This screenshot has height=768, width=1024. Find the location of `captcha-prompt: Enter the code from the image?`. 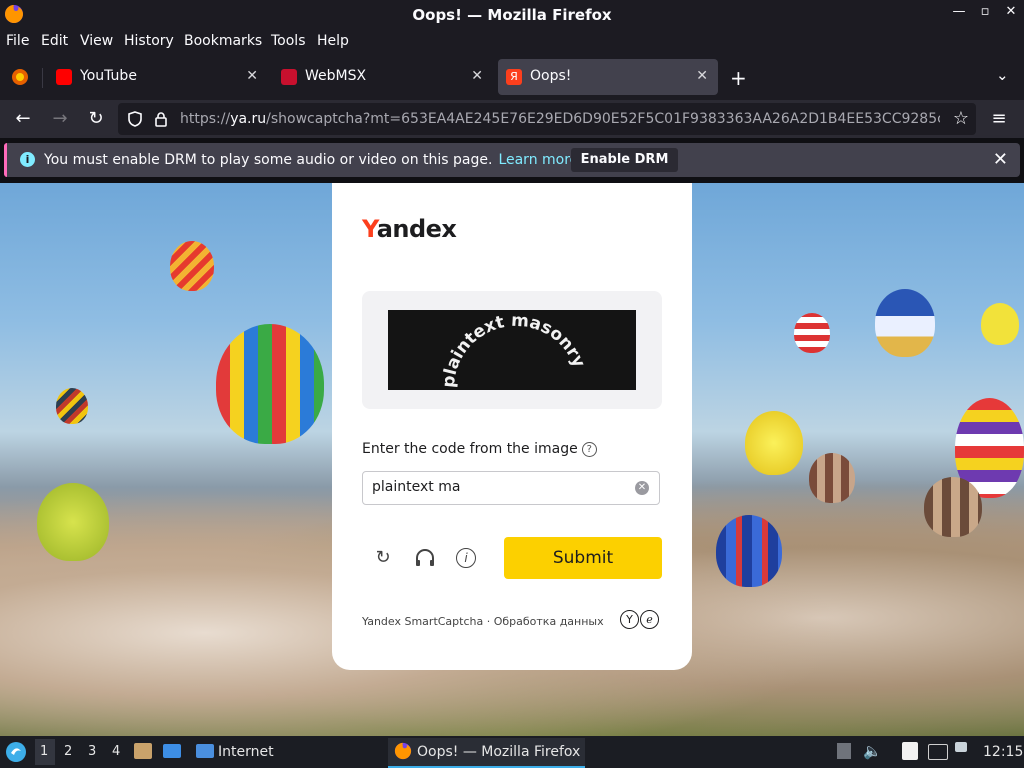

captcha-prompt: Enter the code from the image? is located at coordinates (479, 449).